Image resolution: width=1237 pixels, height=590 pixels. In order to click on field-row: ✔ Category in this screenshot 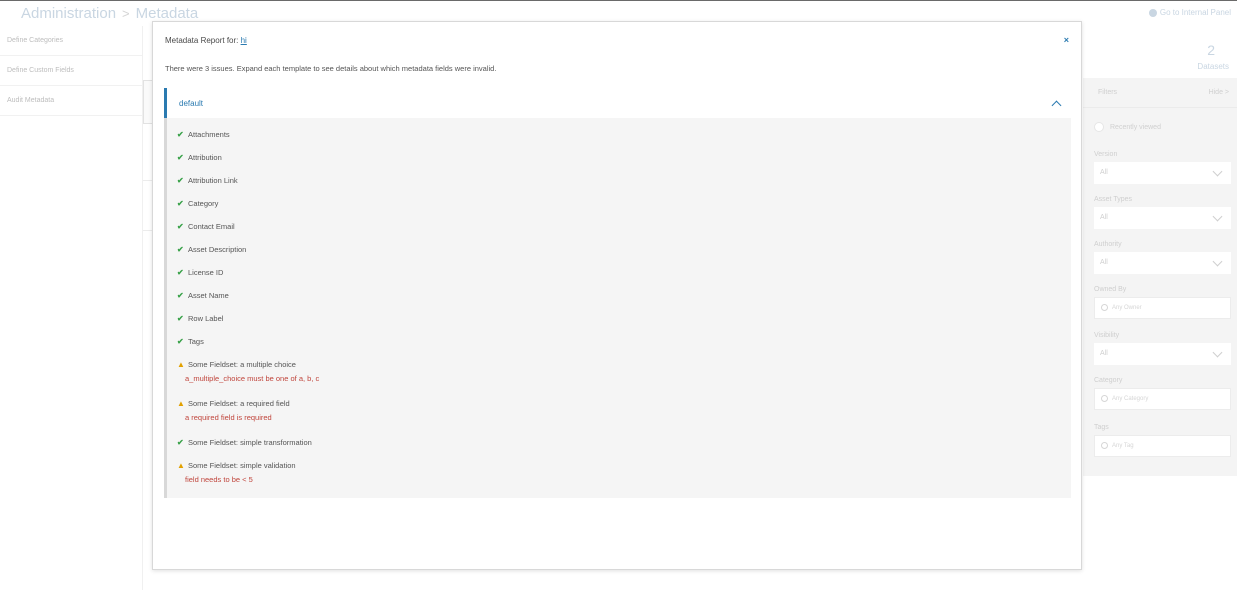, I will do `click(197, 203)`.